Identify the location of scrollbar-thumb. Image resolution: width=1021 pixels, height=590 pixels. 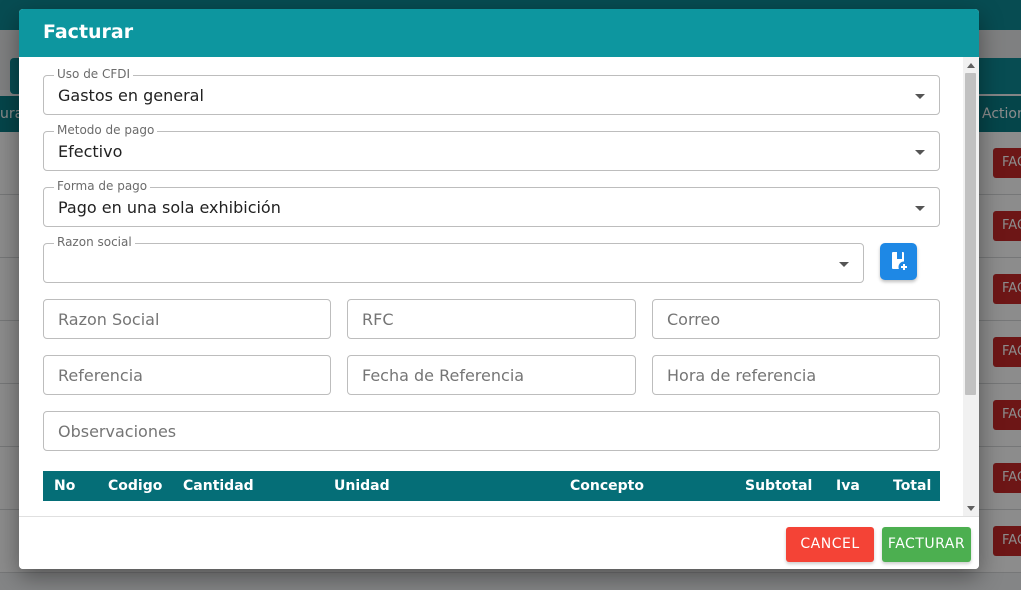
(970, 234).